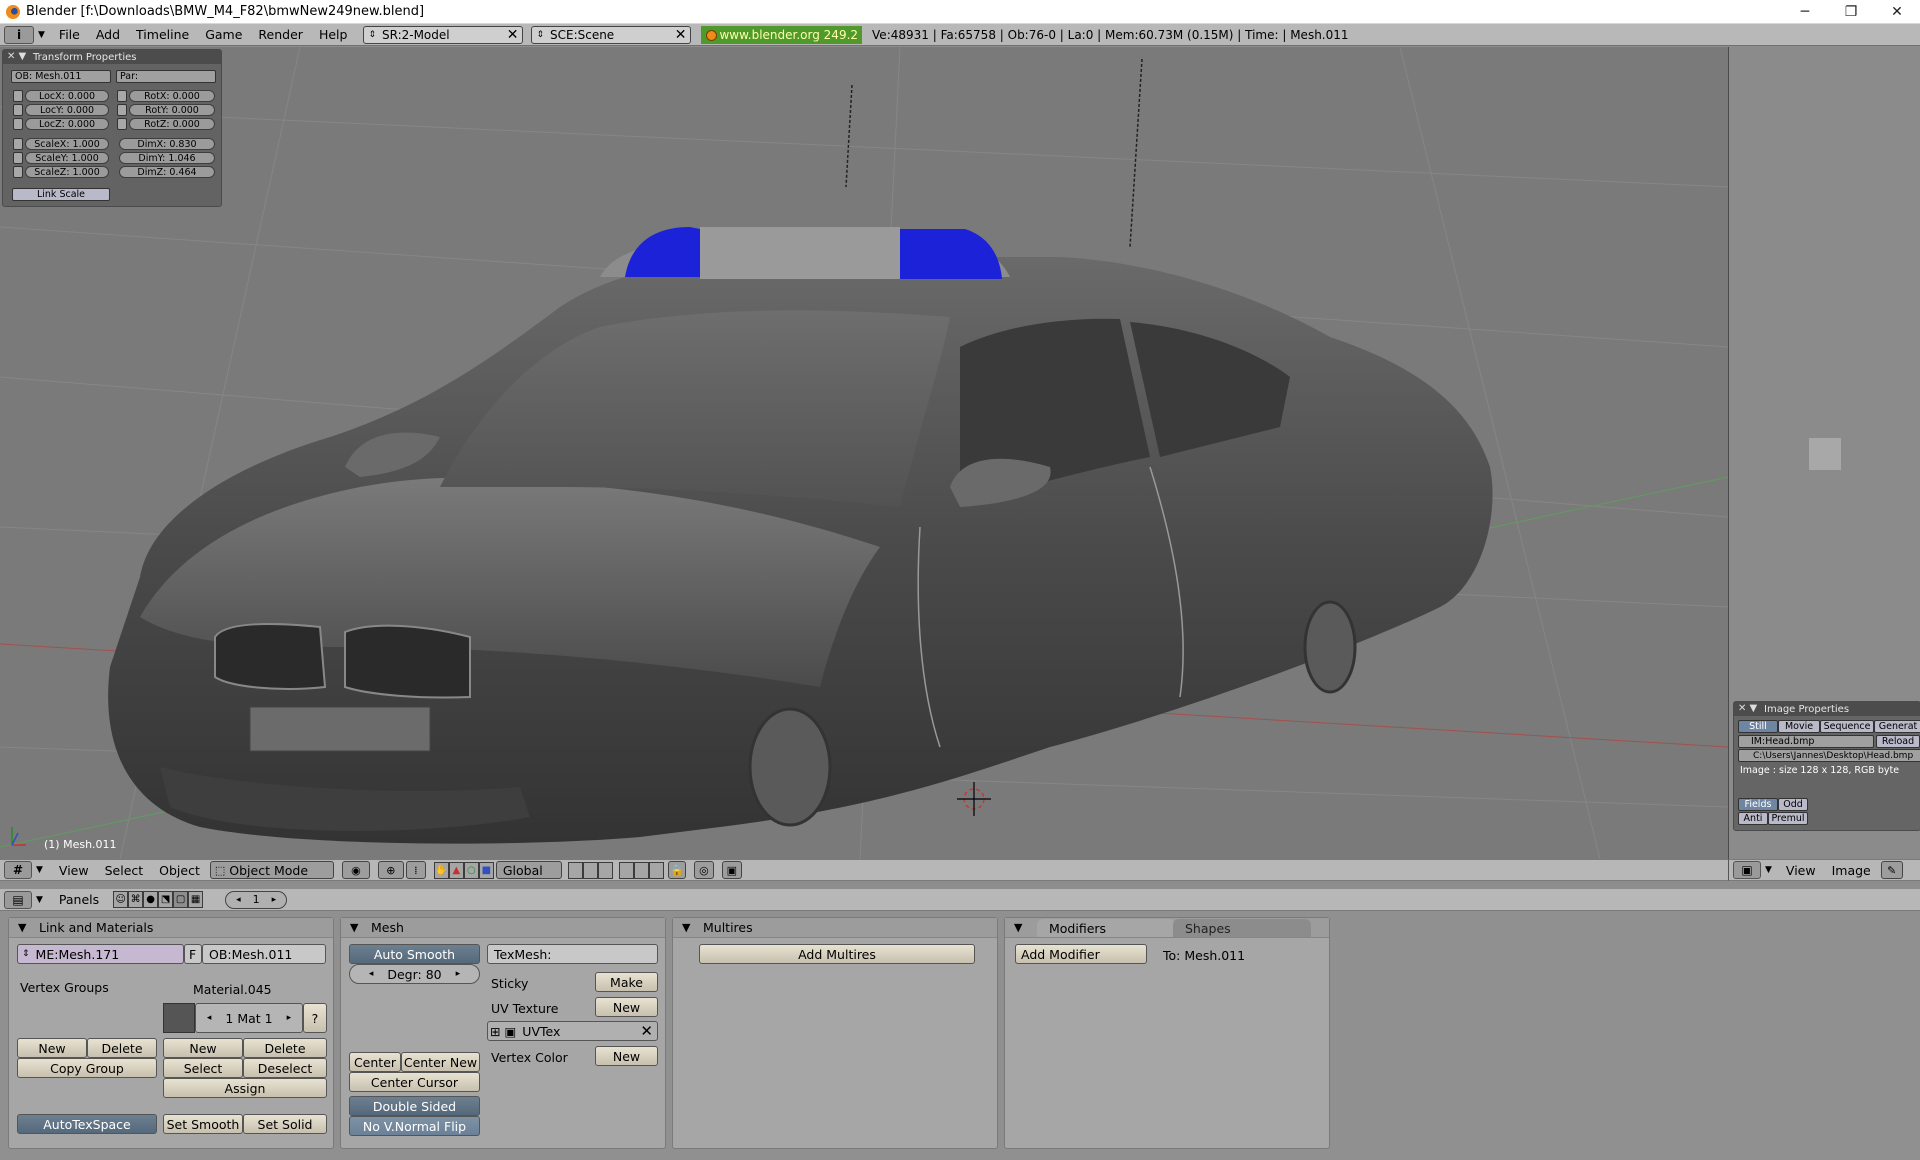  I want to click on script-context-icon: ⌘, so click(136, 899).